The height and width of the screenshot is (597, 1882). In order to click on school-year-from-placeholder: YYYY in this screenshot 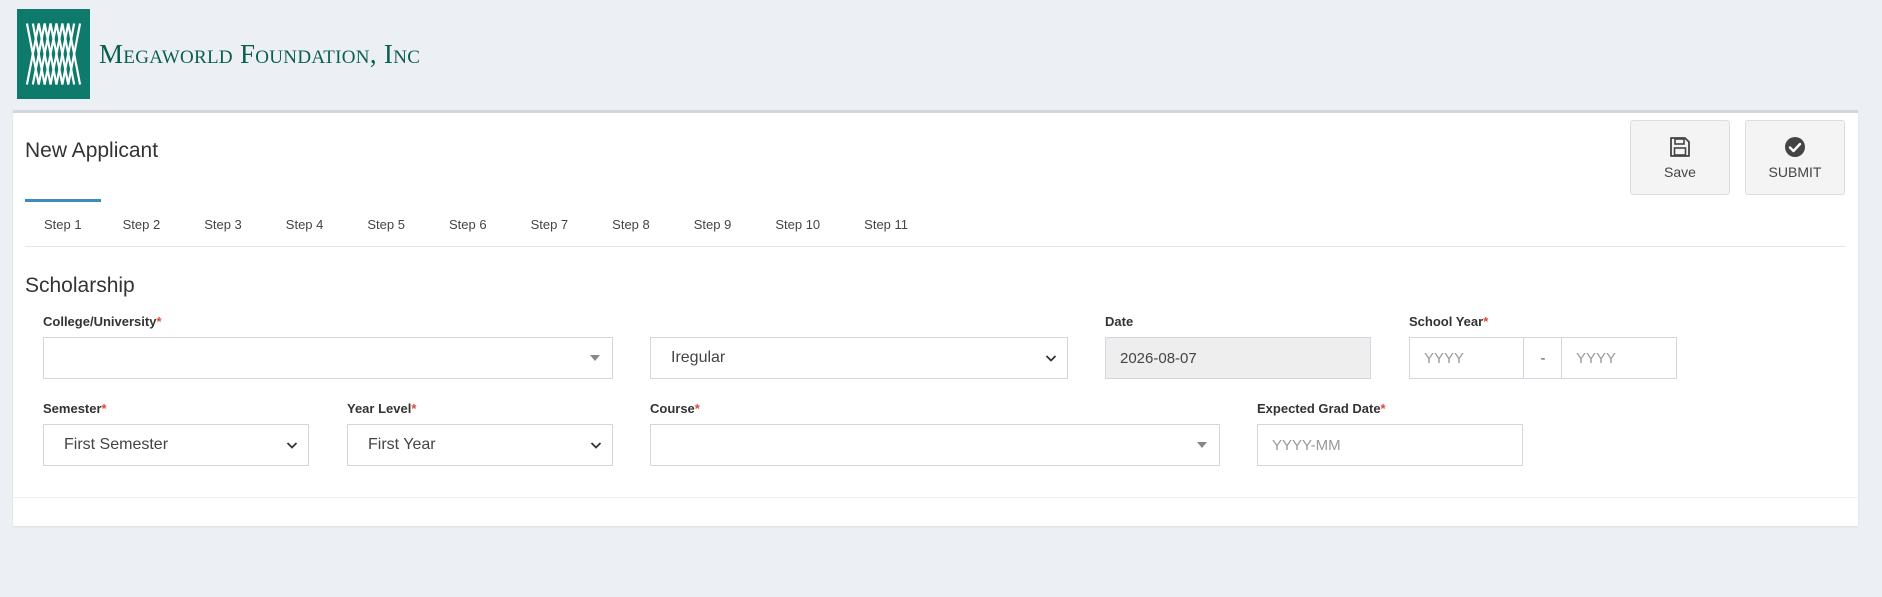, I will do `click(1444, 358)`.